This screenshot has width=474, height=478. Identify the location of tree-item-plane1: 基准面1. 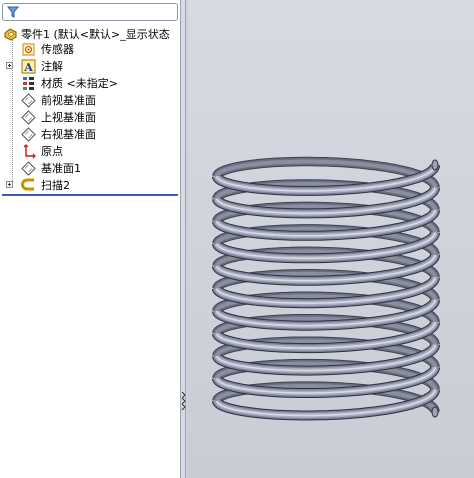
(90, 168).